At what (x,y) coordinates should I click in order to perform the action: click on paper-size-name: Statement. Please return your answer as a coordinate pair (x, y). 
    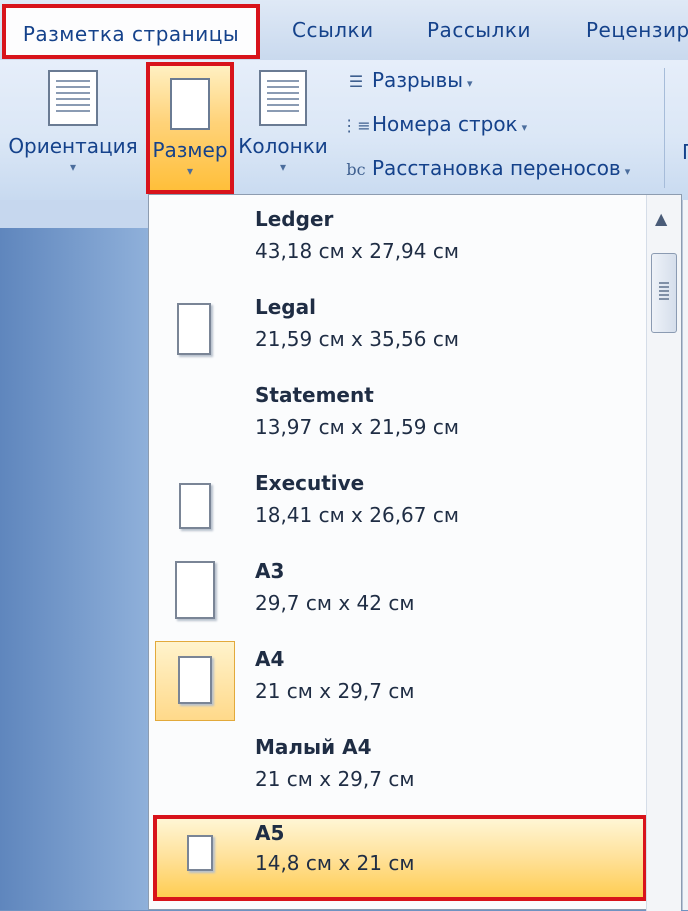
    Looking at the image, I should click on (314, 395).